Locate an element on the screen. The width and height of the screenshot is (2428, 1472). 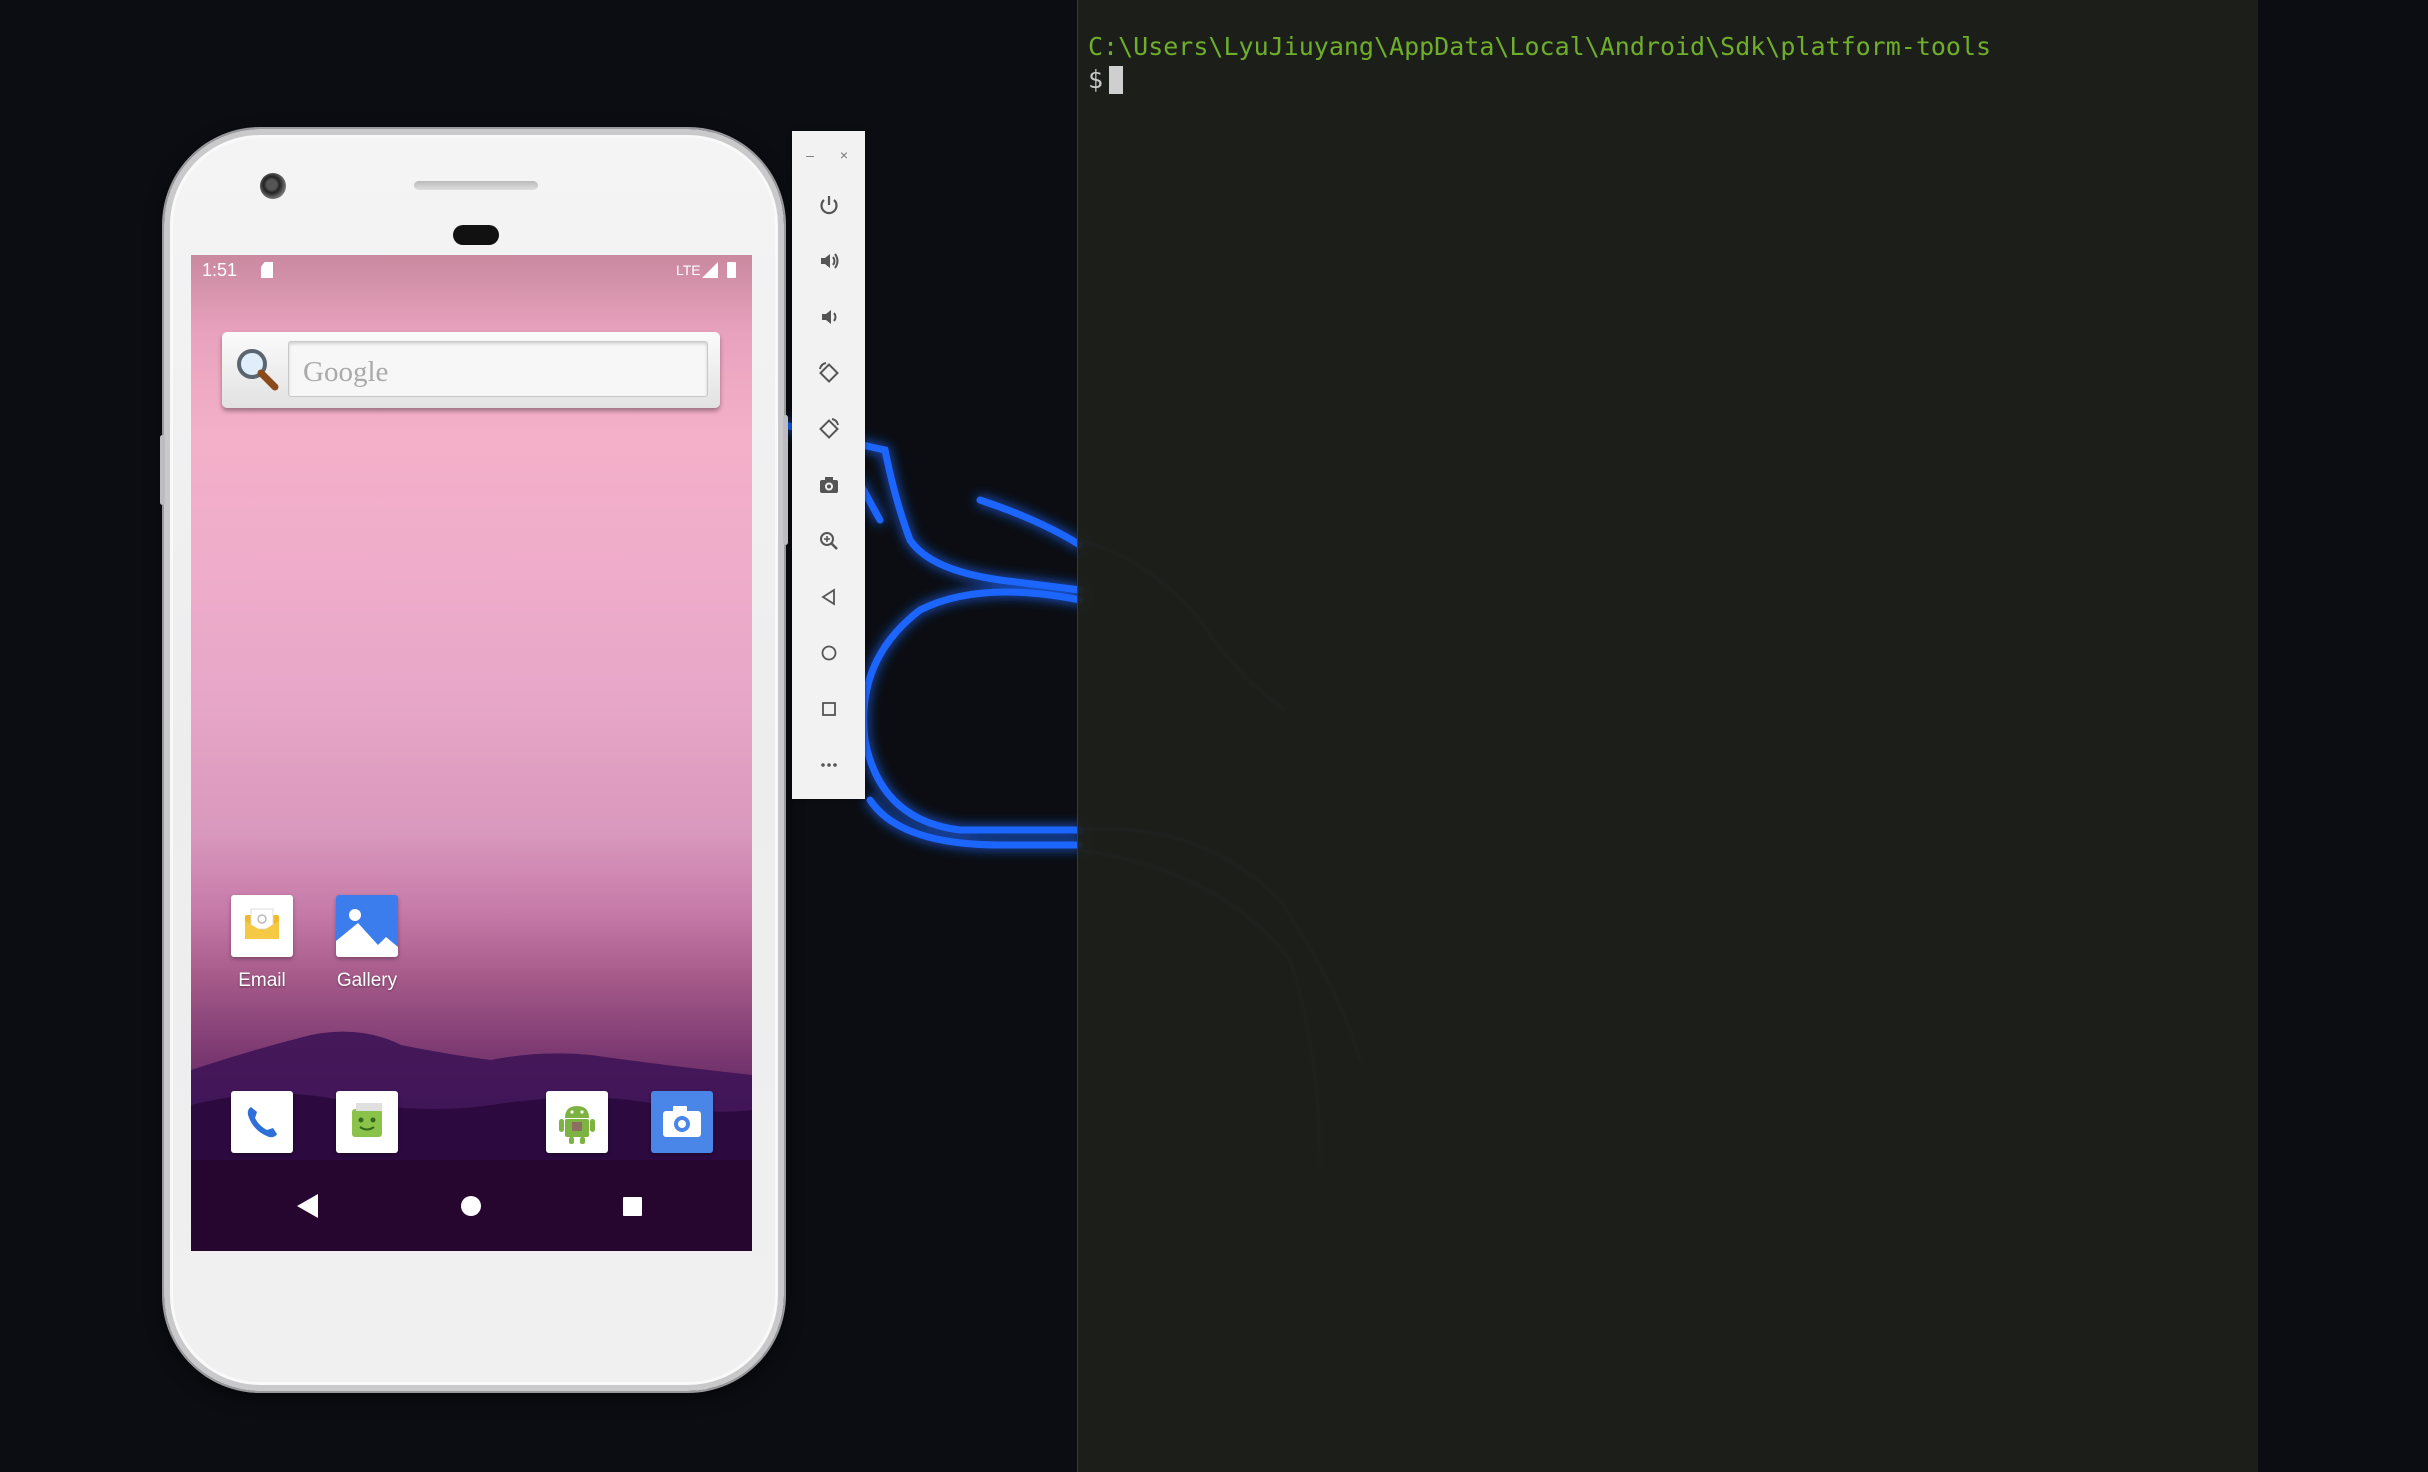
proximity-sensor is located at coordinates (476, 235).